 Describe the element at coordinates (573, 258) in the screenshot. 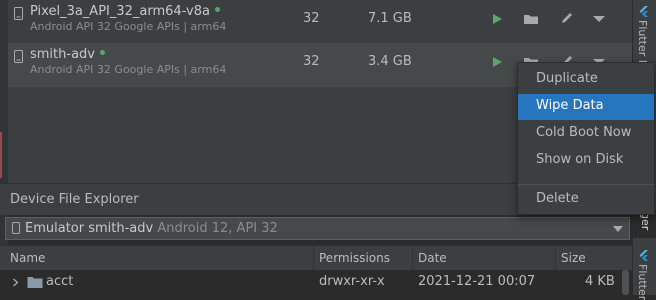

I see `column-size: Size` at that location.